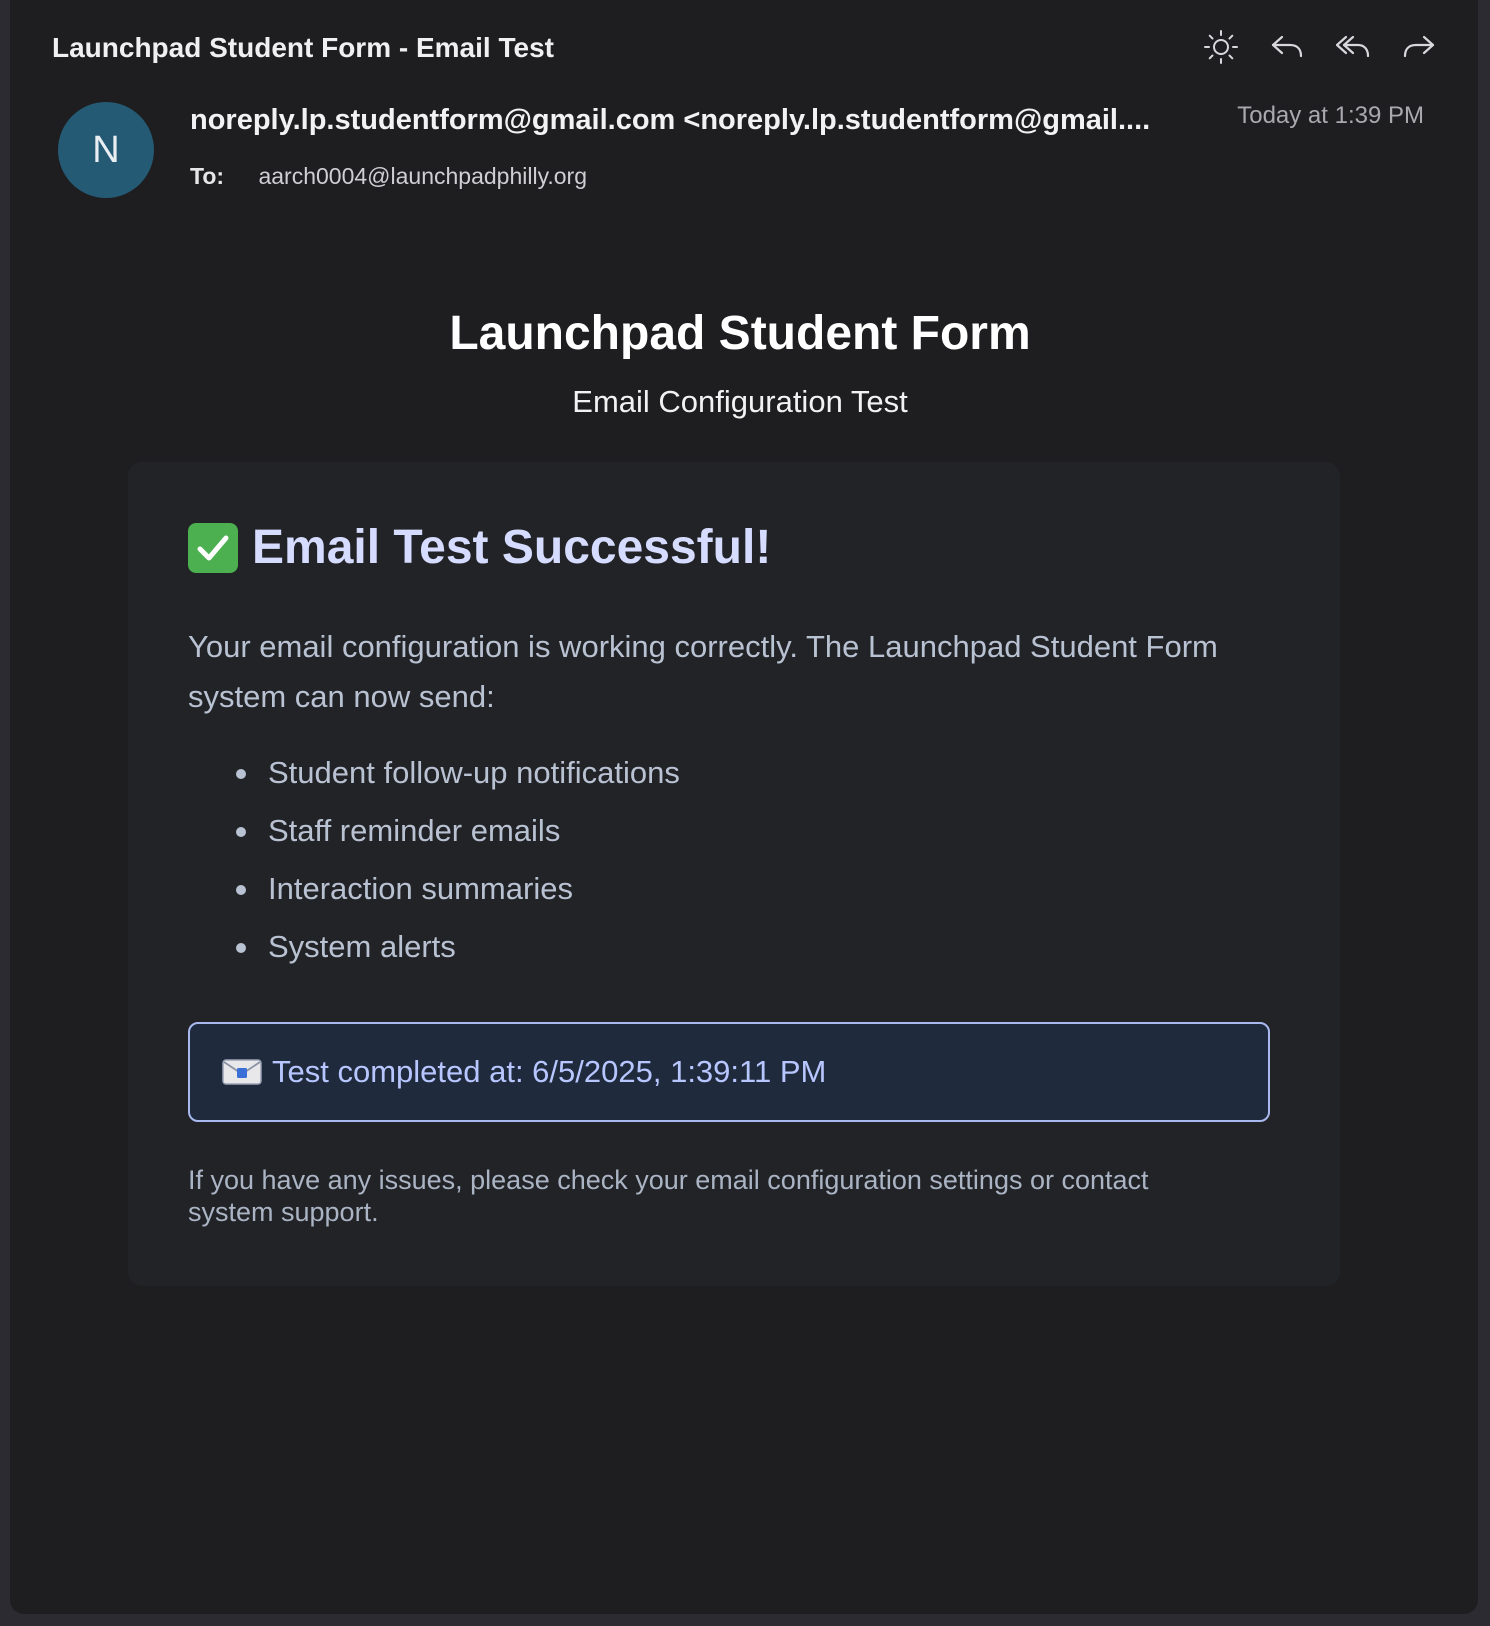 The width and height of the screenshot is (1490, 1626). I want to click on forward-button, so click(1419, 47).